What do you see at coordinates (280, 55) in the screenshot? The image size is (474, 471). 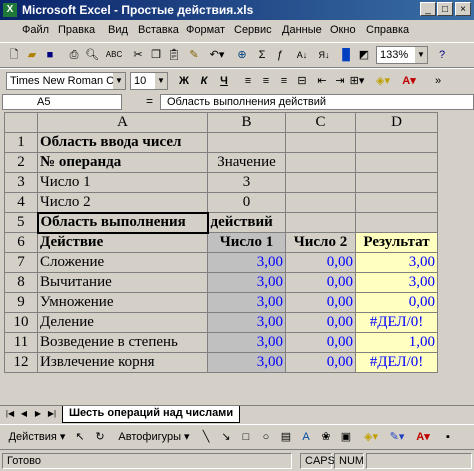 I see `function-icon: ƒ` at bounding box center [280, 55].